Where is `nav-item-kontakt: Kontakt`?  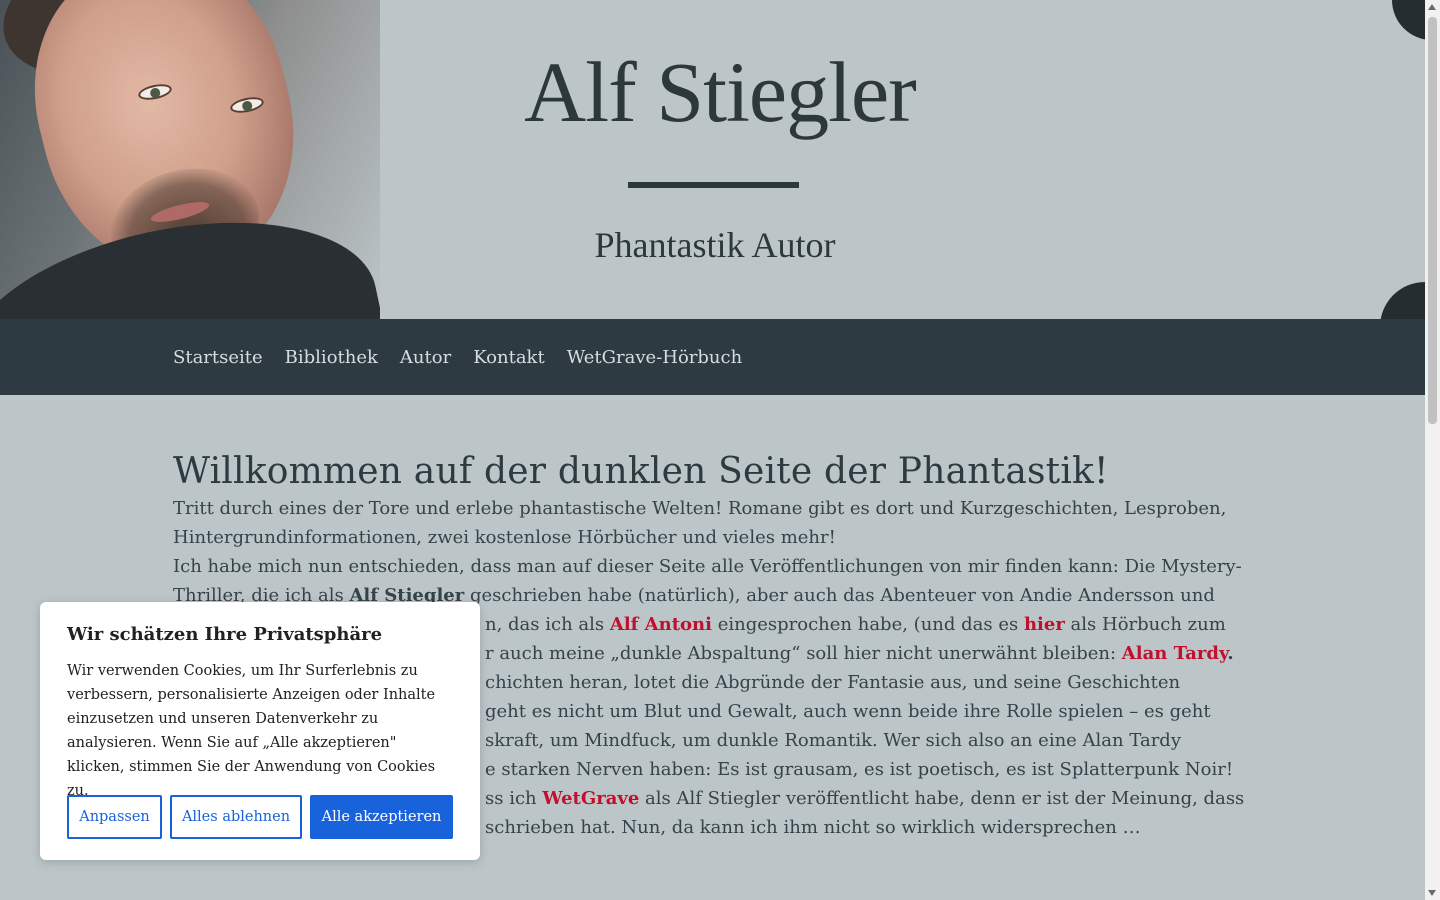 nav-item-kontakt: Kontakt is located at coordinates (509, 357).